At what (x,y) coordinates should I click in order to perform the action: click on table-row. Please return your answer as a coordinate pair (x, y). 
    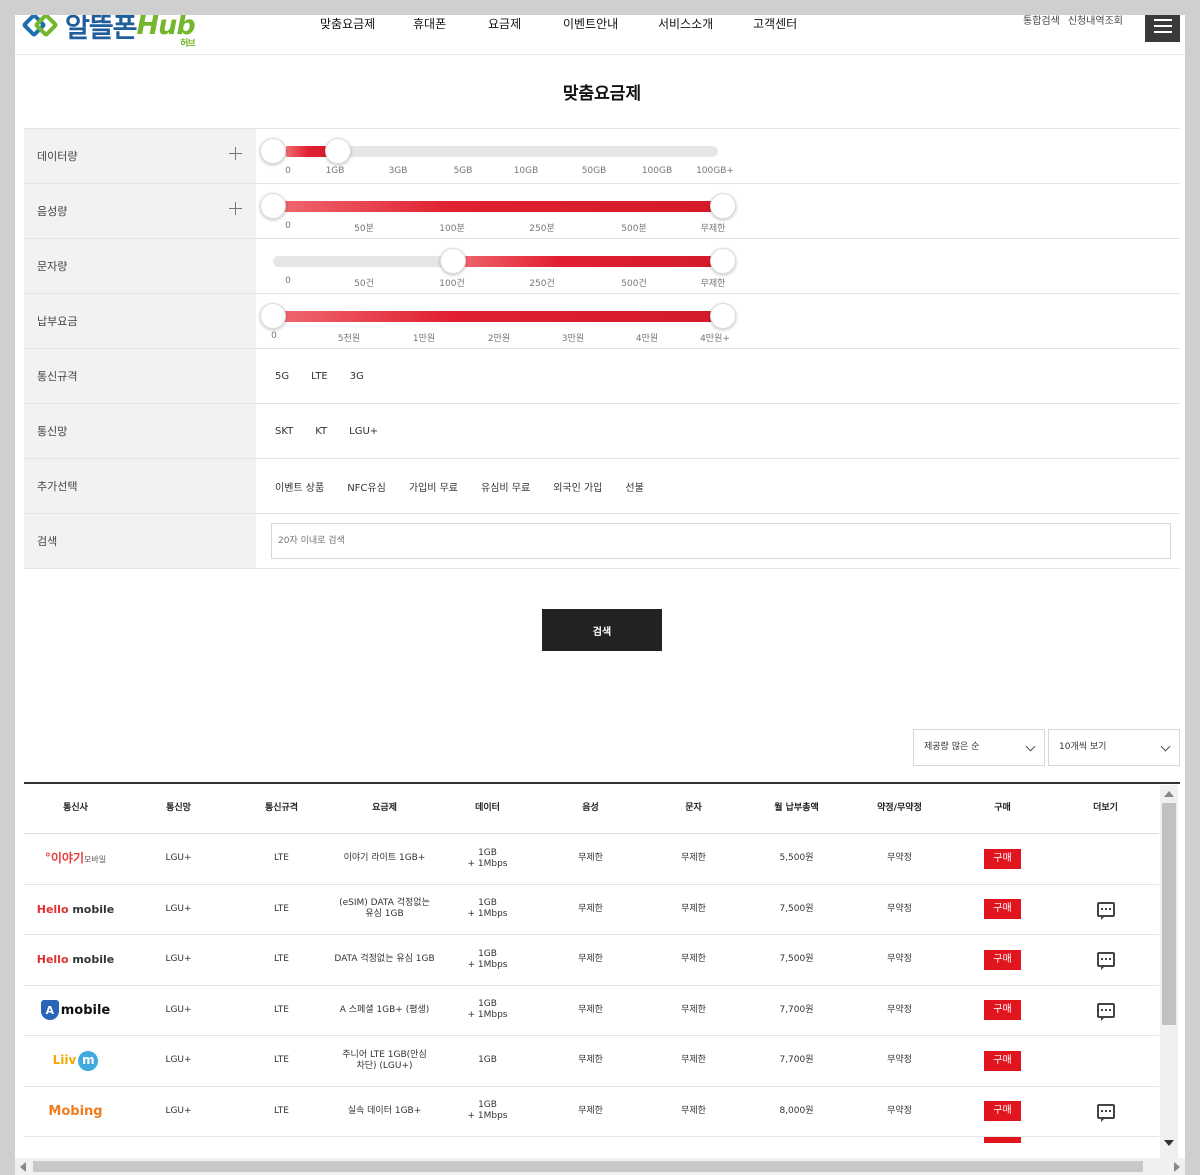
    Looking at the image, I should click on (591, 1148).